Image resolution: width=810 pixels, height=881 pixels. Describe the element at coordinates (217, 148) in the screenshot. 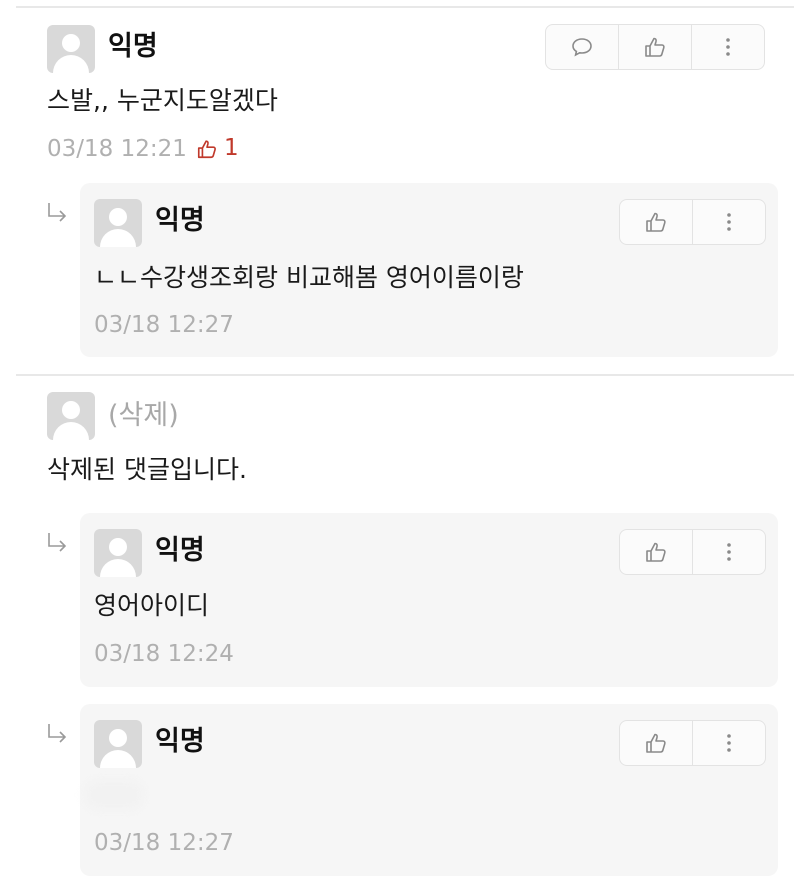

I see `like-count: 1` at that location.